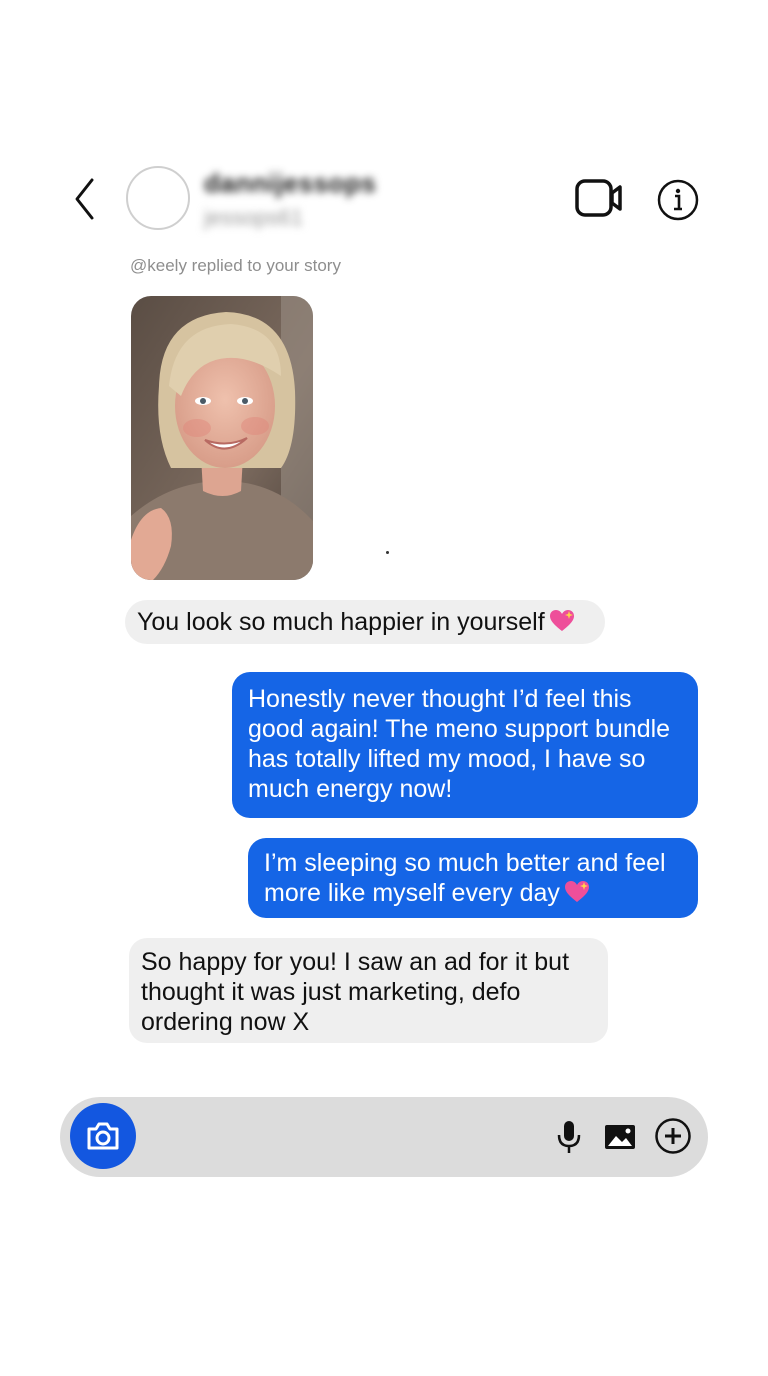 This screenshot has width=768, height=1376. I want to click on info-icon, so click(678, 200).